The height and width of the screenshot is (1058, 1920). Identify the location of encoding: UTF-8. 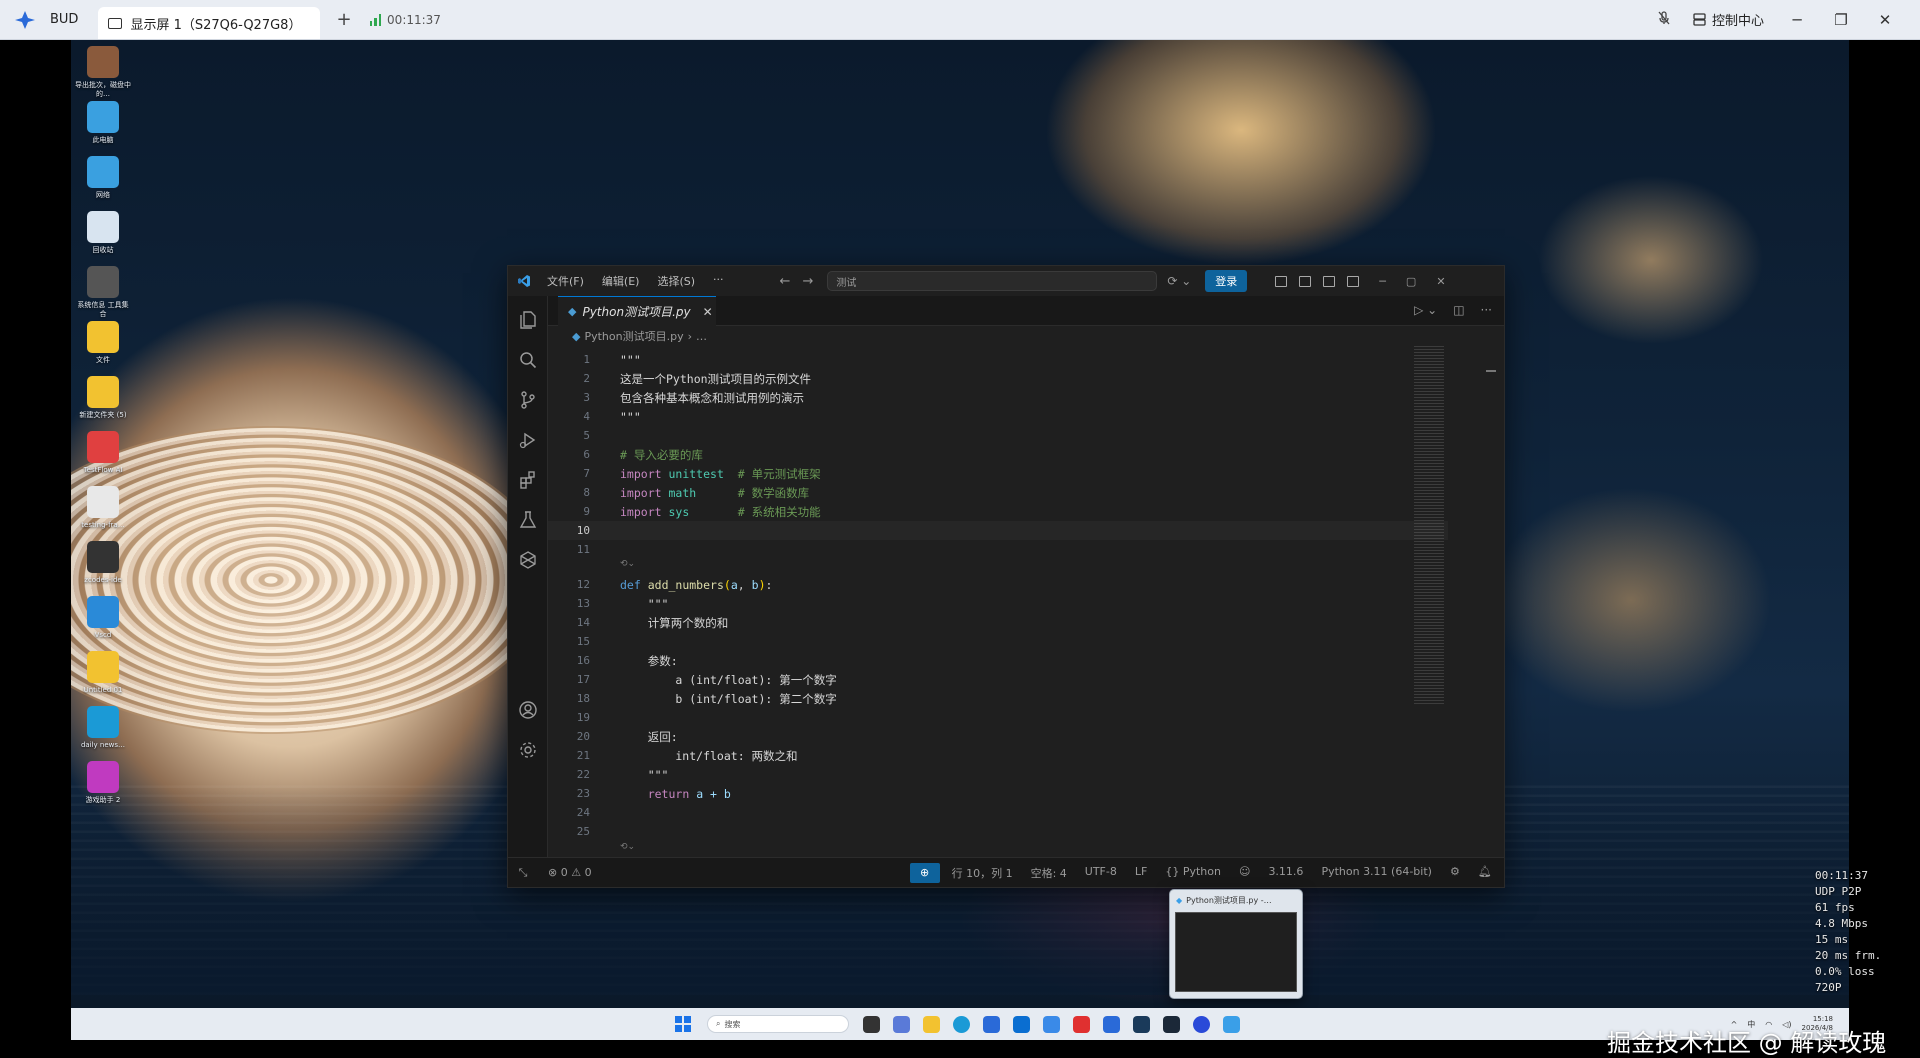
(1101, 873).